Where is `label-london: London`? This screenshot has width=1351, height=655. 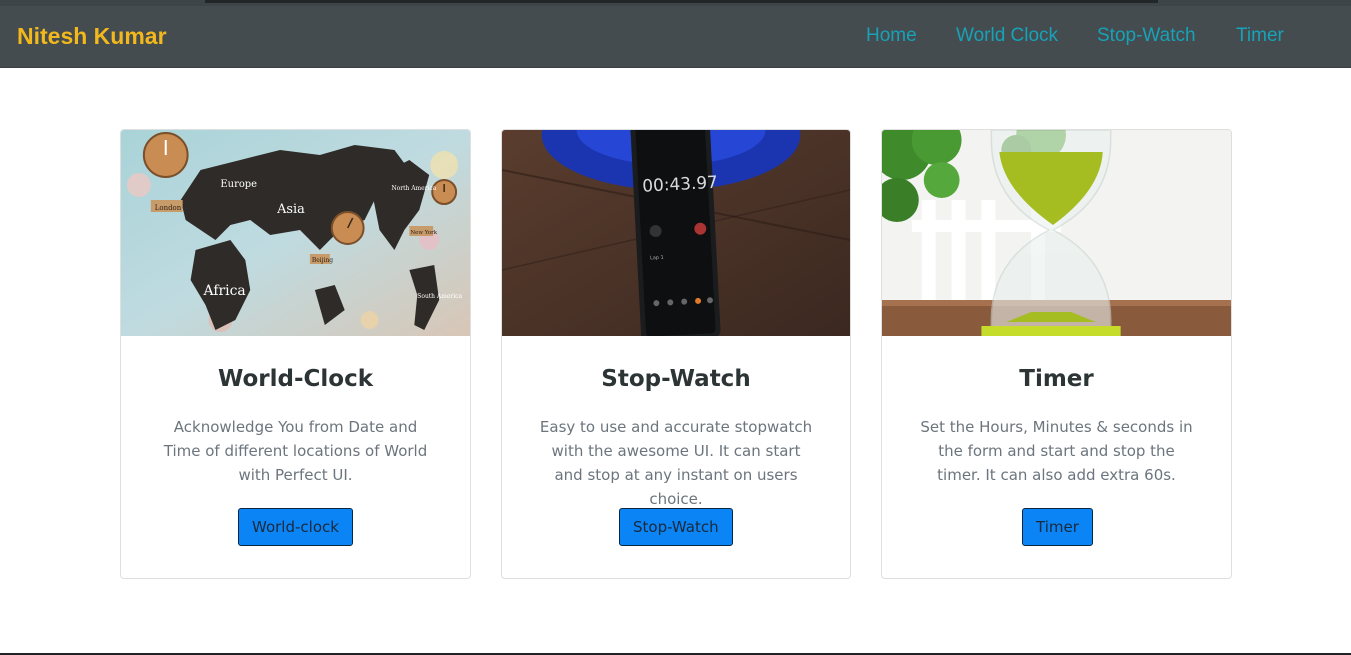
label-london: London is located at coordinates (168, 208).